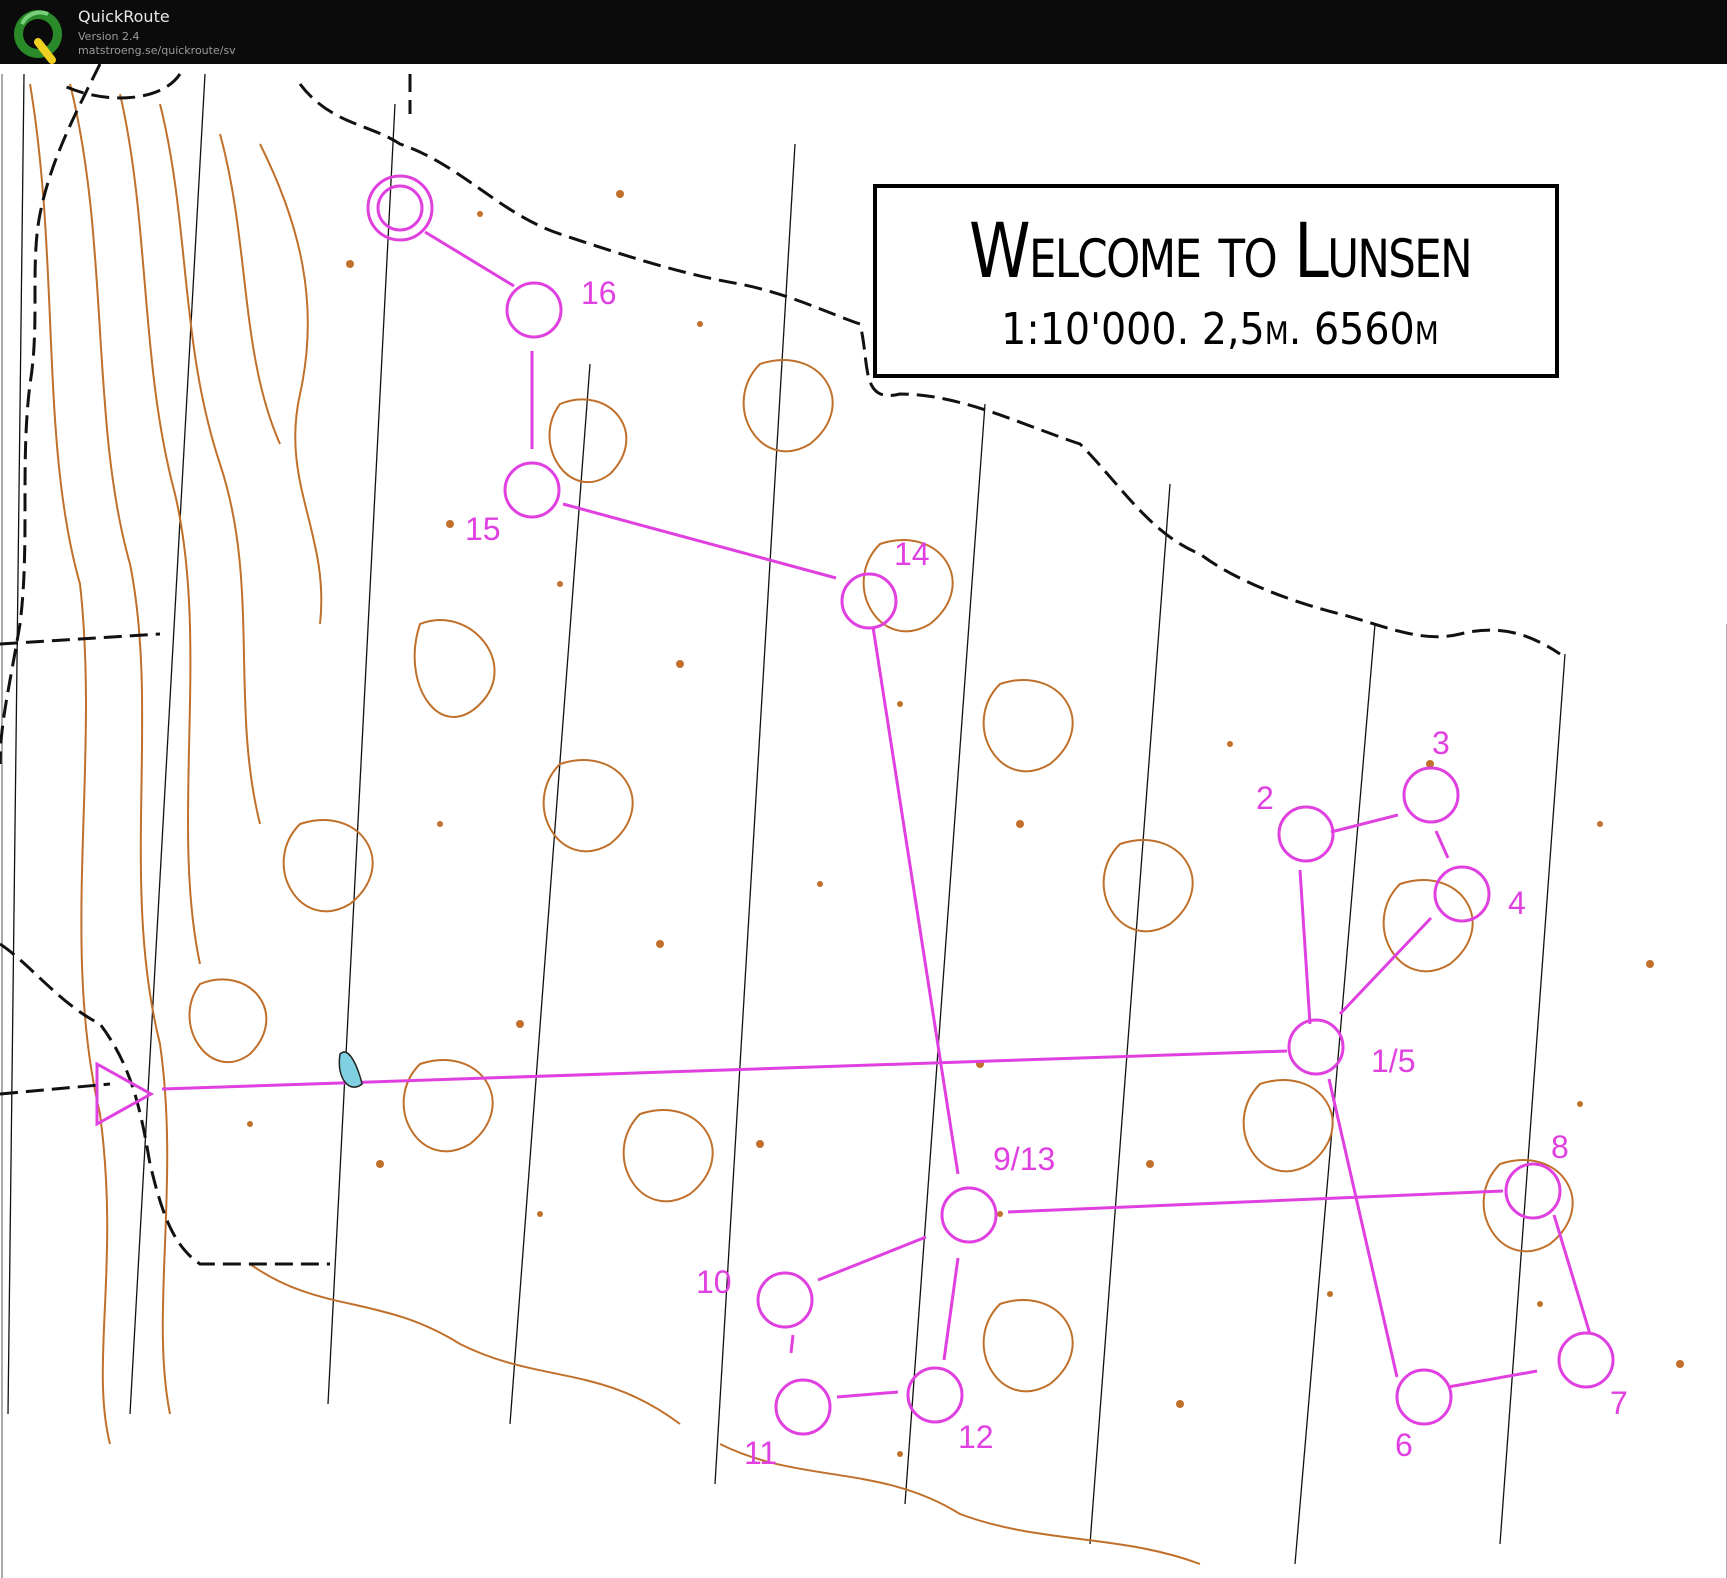 Image resolution: width=1727 pixels, height=1578 pixels. I want to click on control-label-14: 14, so click(912, 554).